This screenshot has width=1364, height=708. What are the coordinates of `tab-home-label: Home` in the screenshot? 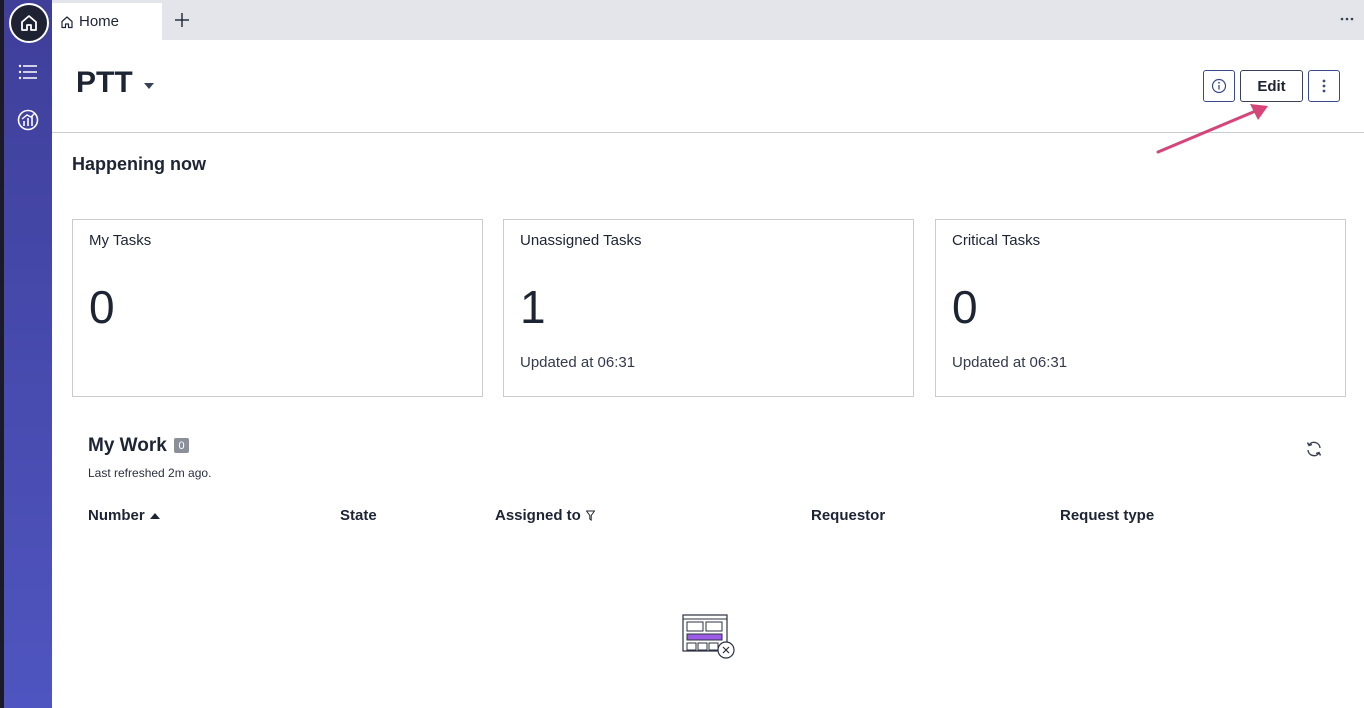 It's located at (99, 21).